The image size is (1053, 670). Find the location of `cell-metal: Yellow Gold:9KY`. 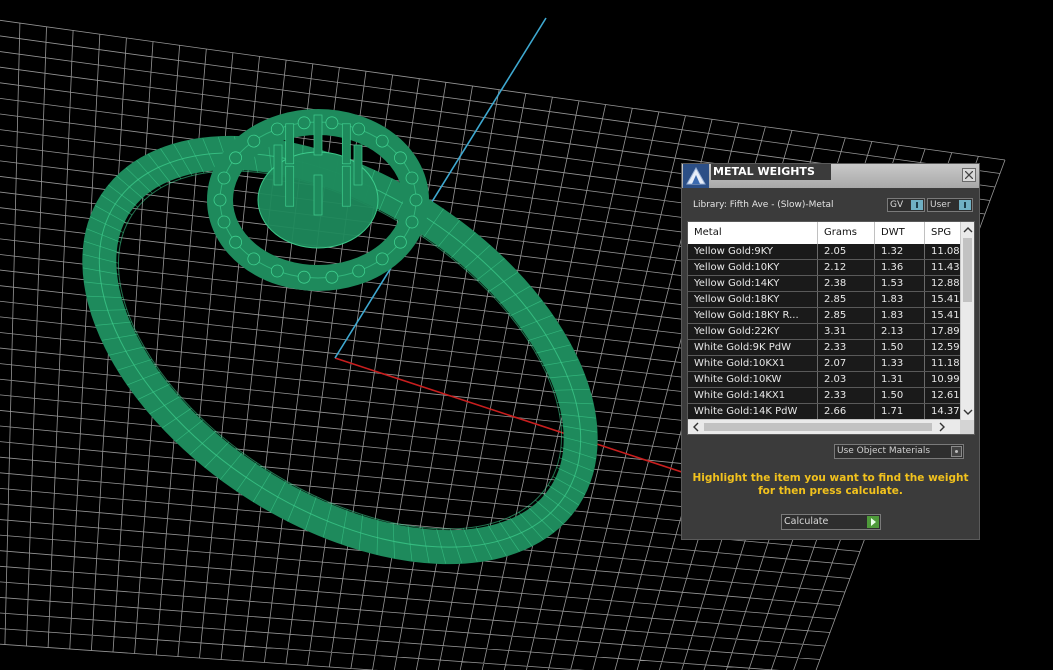

cell-metal: Yellow Gold:9KY is located at coordinates (753, 251).